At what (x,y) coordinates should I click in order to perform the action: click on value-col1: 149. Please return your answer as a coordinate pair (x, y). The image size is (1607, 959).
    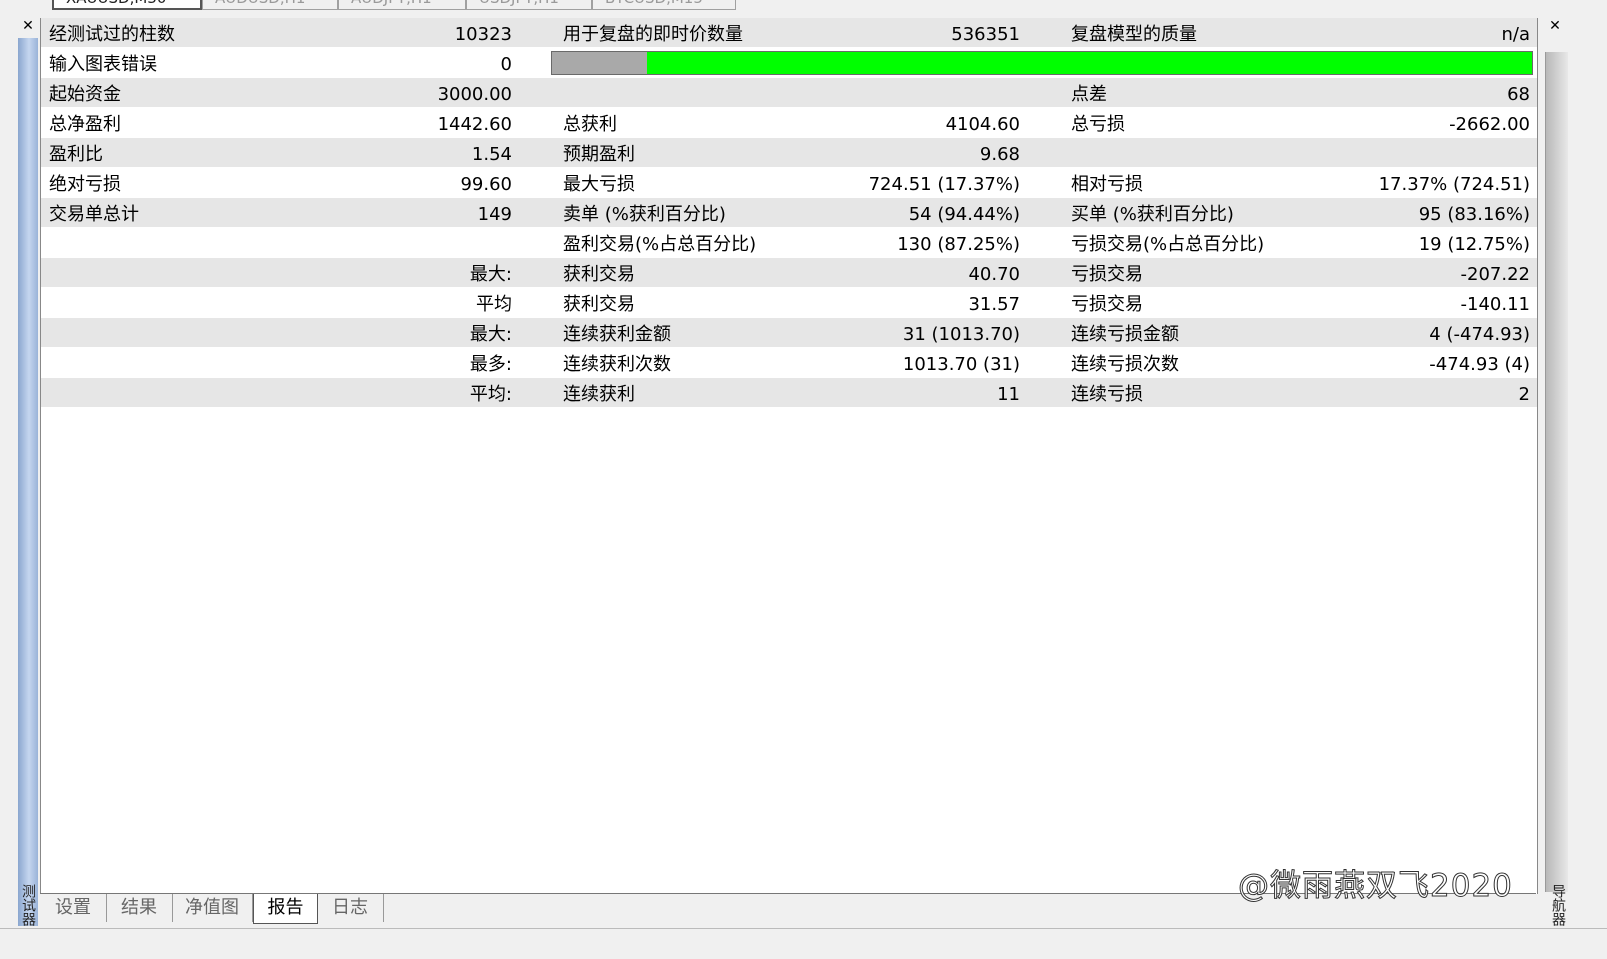
    Looking at the image, I should click on (494, 214).